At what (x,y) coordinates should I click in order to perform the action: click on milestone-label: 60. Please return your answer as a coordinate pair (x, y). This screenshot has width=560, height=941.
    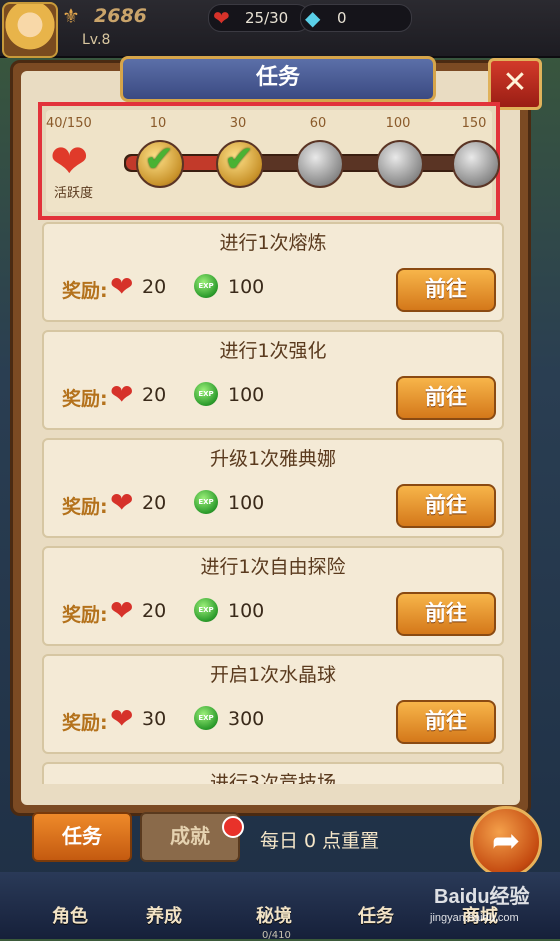
    Looking at the image, I should click on (318, 123).